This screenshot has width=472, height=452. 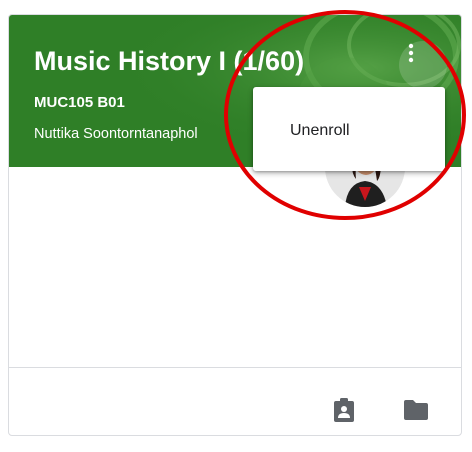 I want to click on assignment-icon-button, so click(x=344, y=410).